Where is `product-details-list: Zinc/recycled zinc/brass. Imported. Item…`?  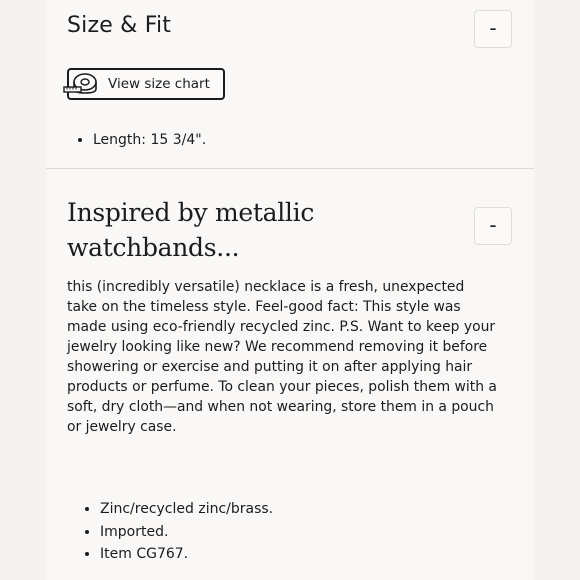
product-details-list: Zinc/recycled zinc/brass. Imported. Item… is located at coordinates (174, 532).